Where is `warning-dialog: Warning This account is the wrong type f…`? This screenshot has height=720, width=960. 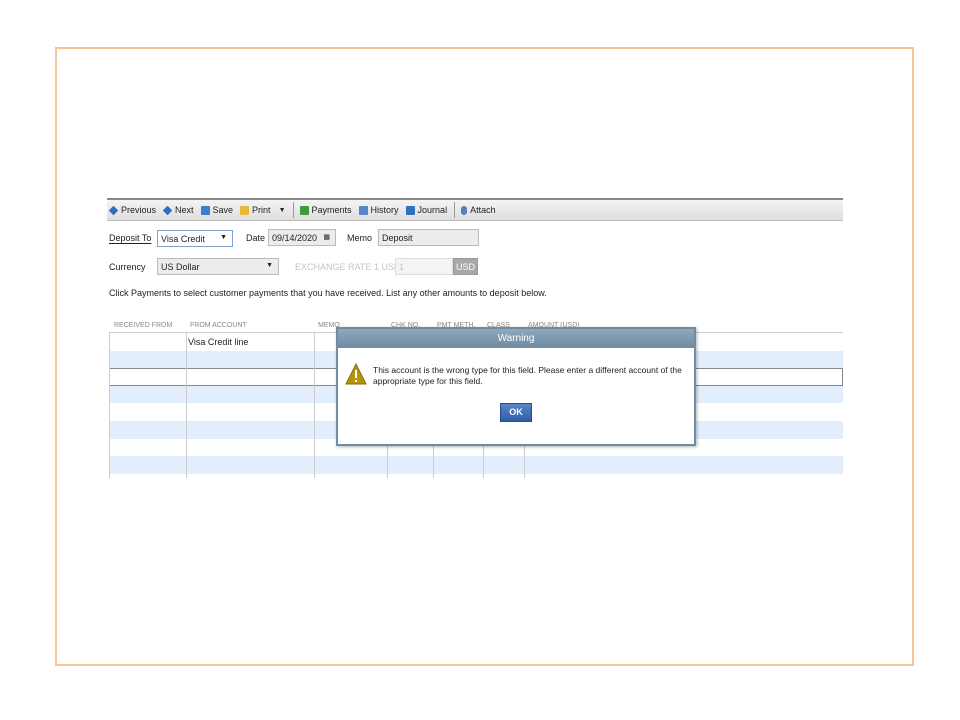 warning-dialog: Warning This account is the wrong type f… is located at coordinates (516, 386).